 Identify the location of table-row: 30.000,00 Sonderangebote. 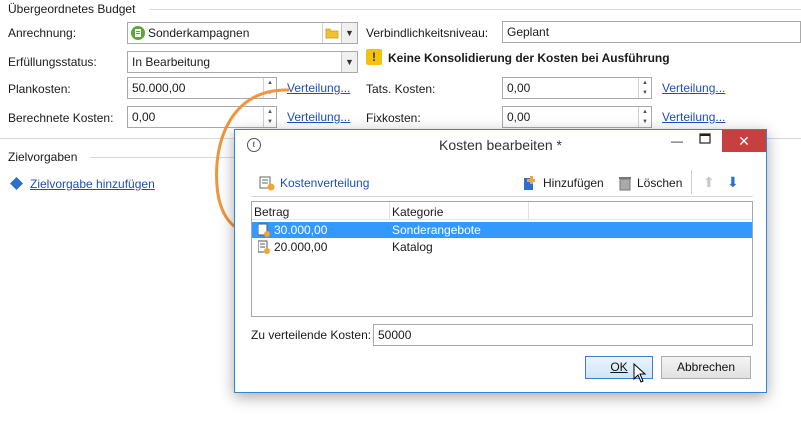
(502, 230).